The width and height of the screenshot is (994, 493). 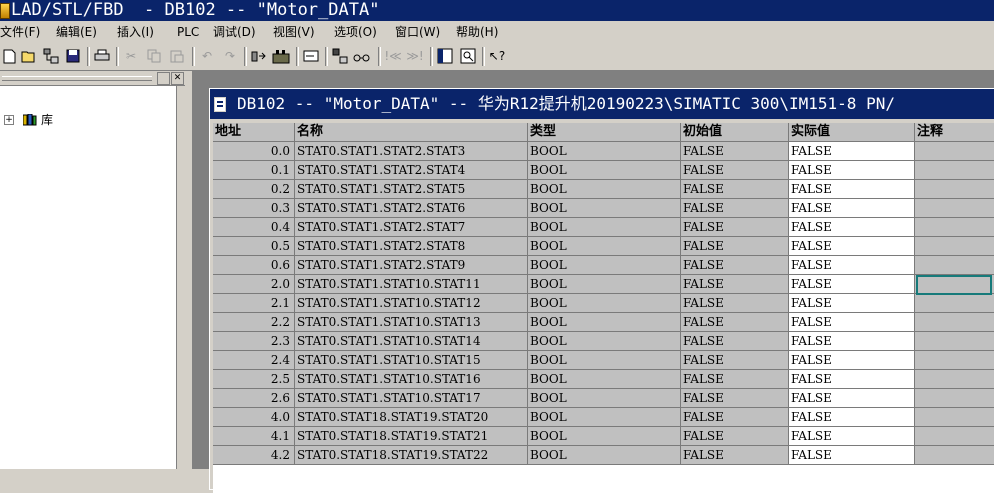 I want to click on menu-options: 选项(O), so click(x=355, y=32).